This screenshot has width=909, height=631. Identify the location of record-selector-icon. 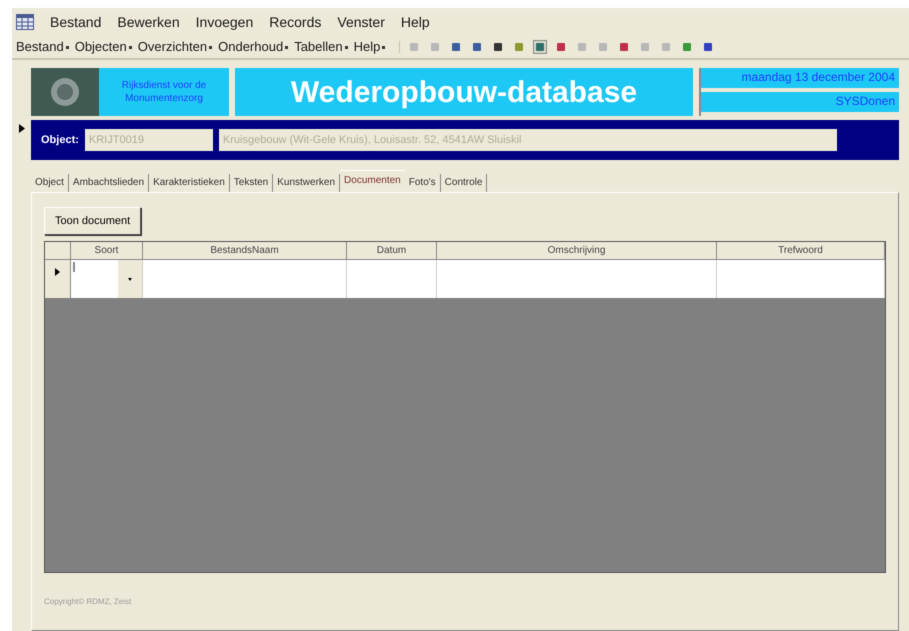
(21, 128).